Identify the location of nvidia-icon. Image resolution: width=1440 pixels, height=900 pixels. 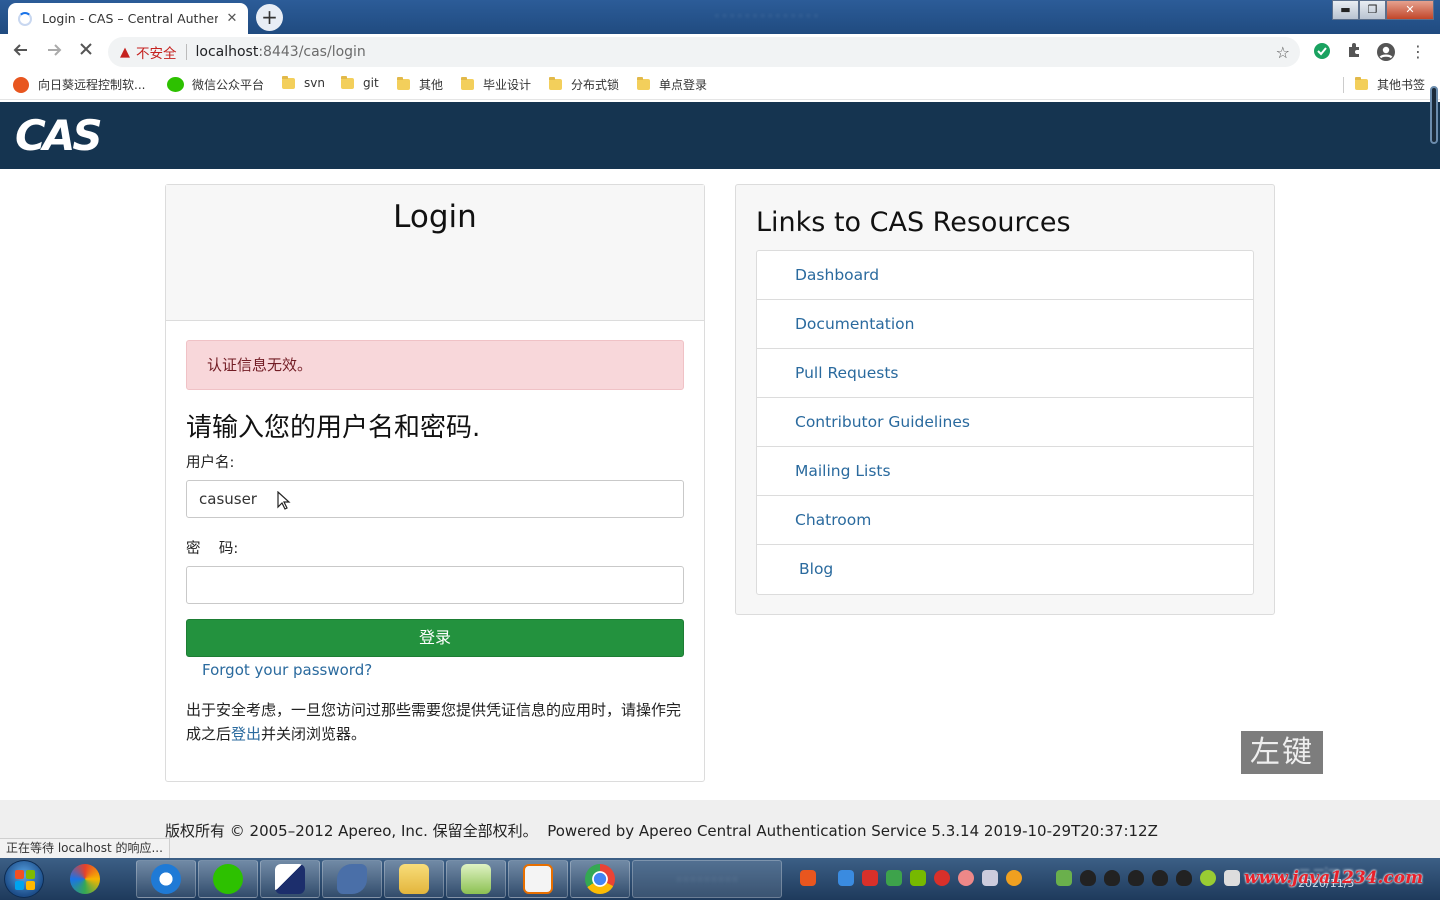
(918, 878).